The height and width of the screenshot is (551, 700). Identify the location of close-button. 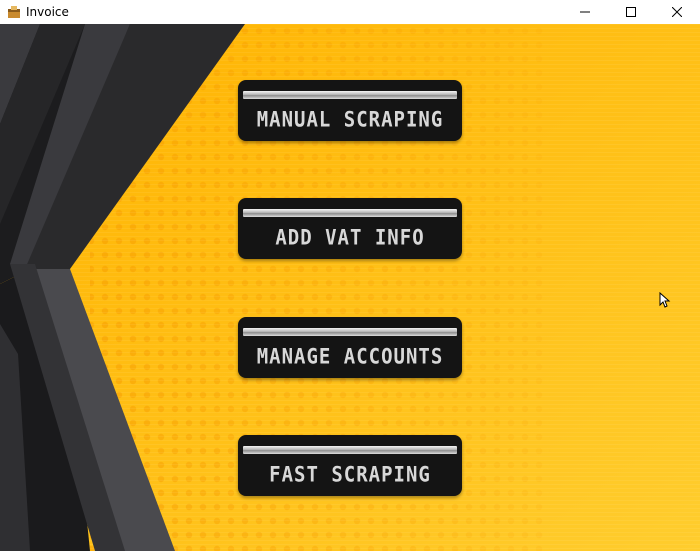
(677, 12).